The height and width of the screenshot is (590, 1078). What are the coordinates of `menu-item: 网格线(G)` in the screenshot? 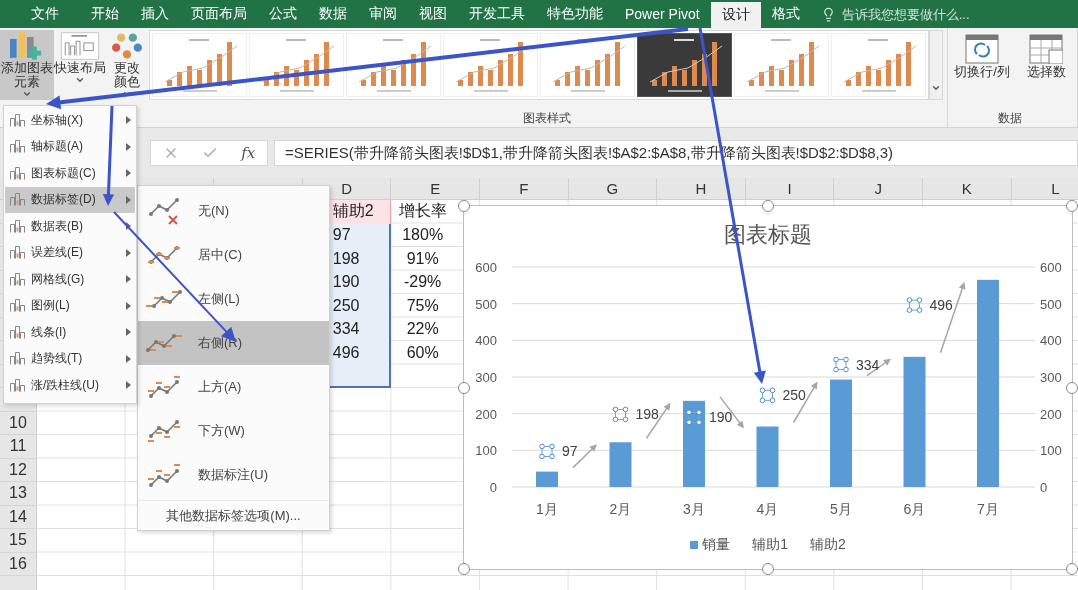 It's located at (70, 279).